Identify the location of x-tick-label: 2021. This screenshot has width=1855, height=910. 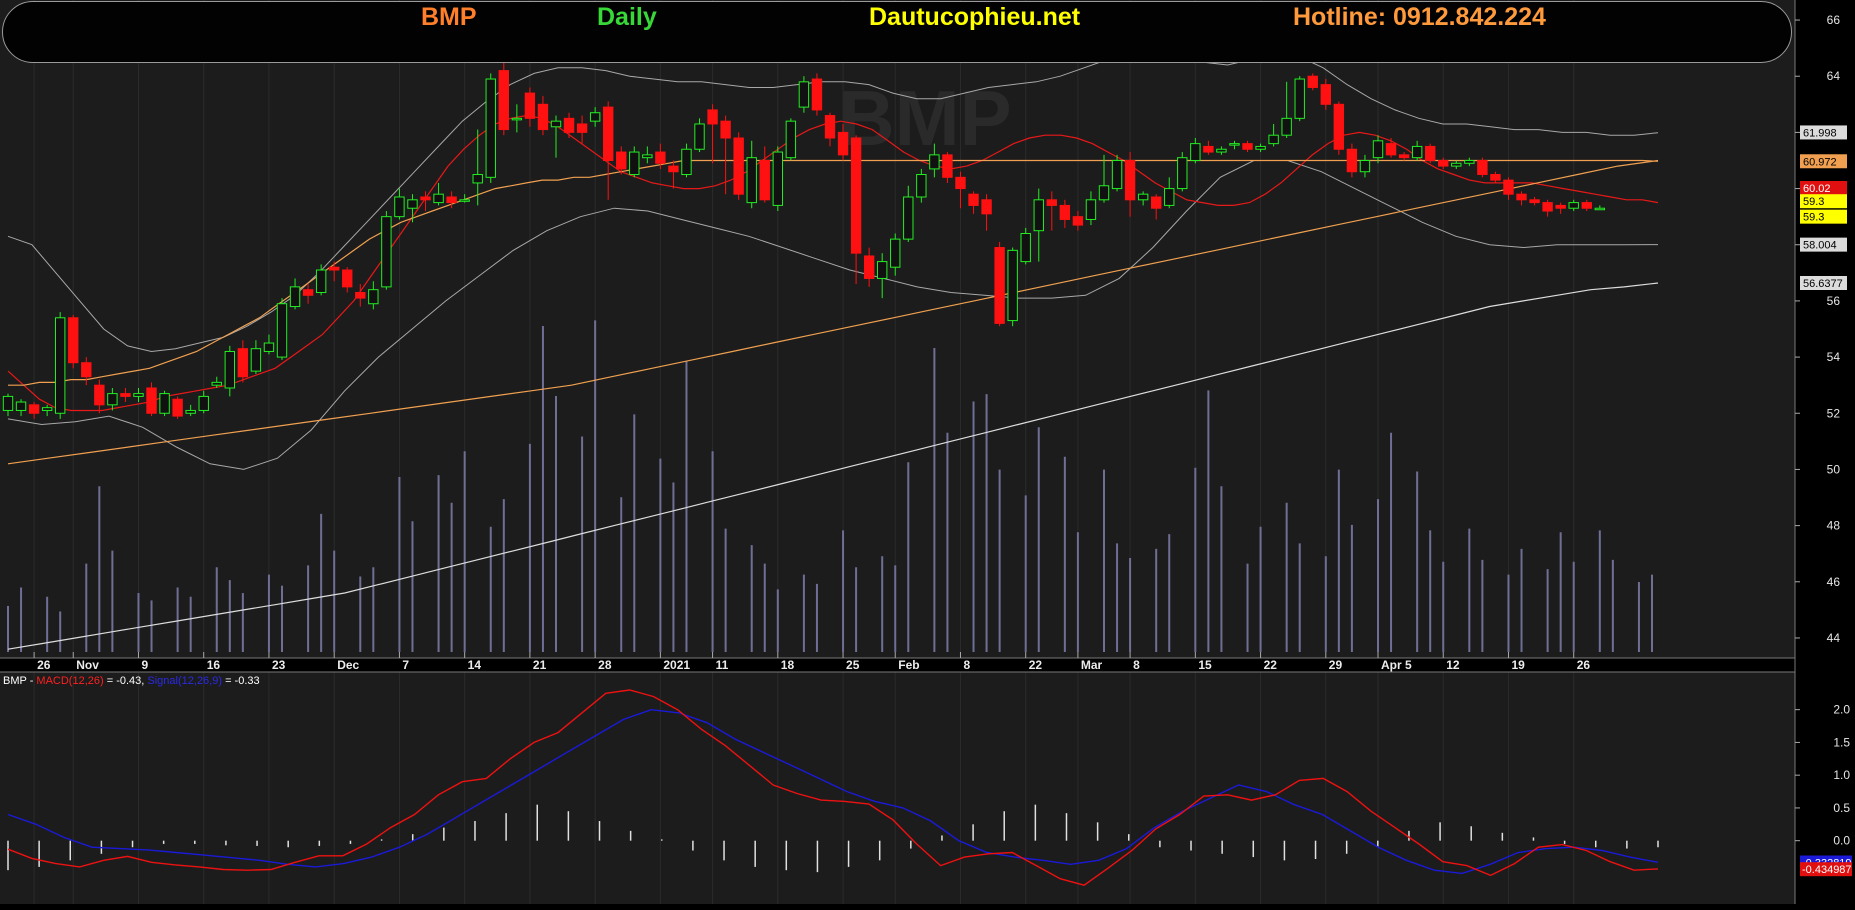
(676, 665).